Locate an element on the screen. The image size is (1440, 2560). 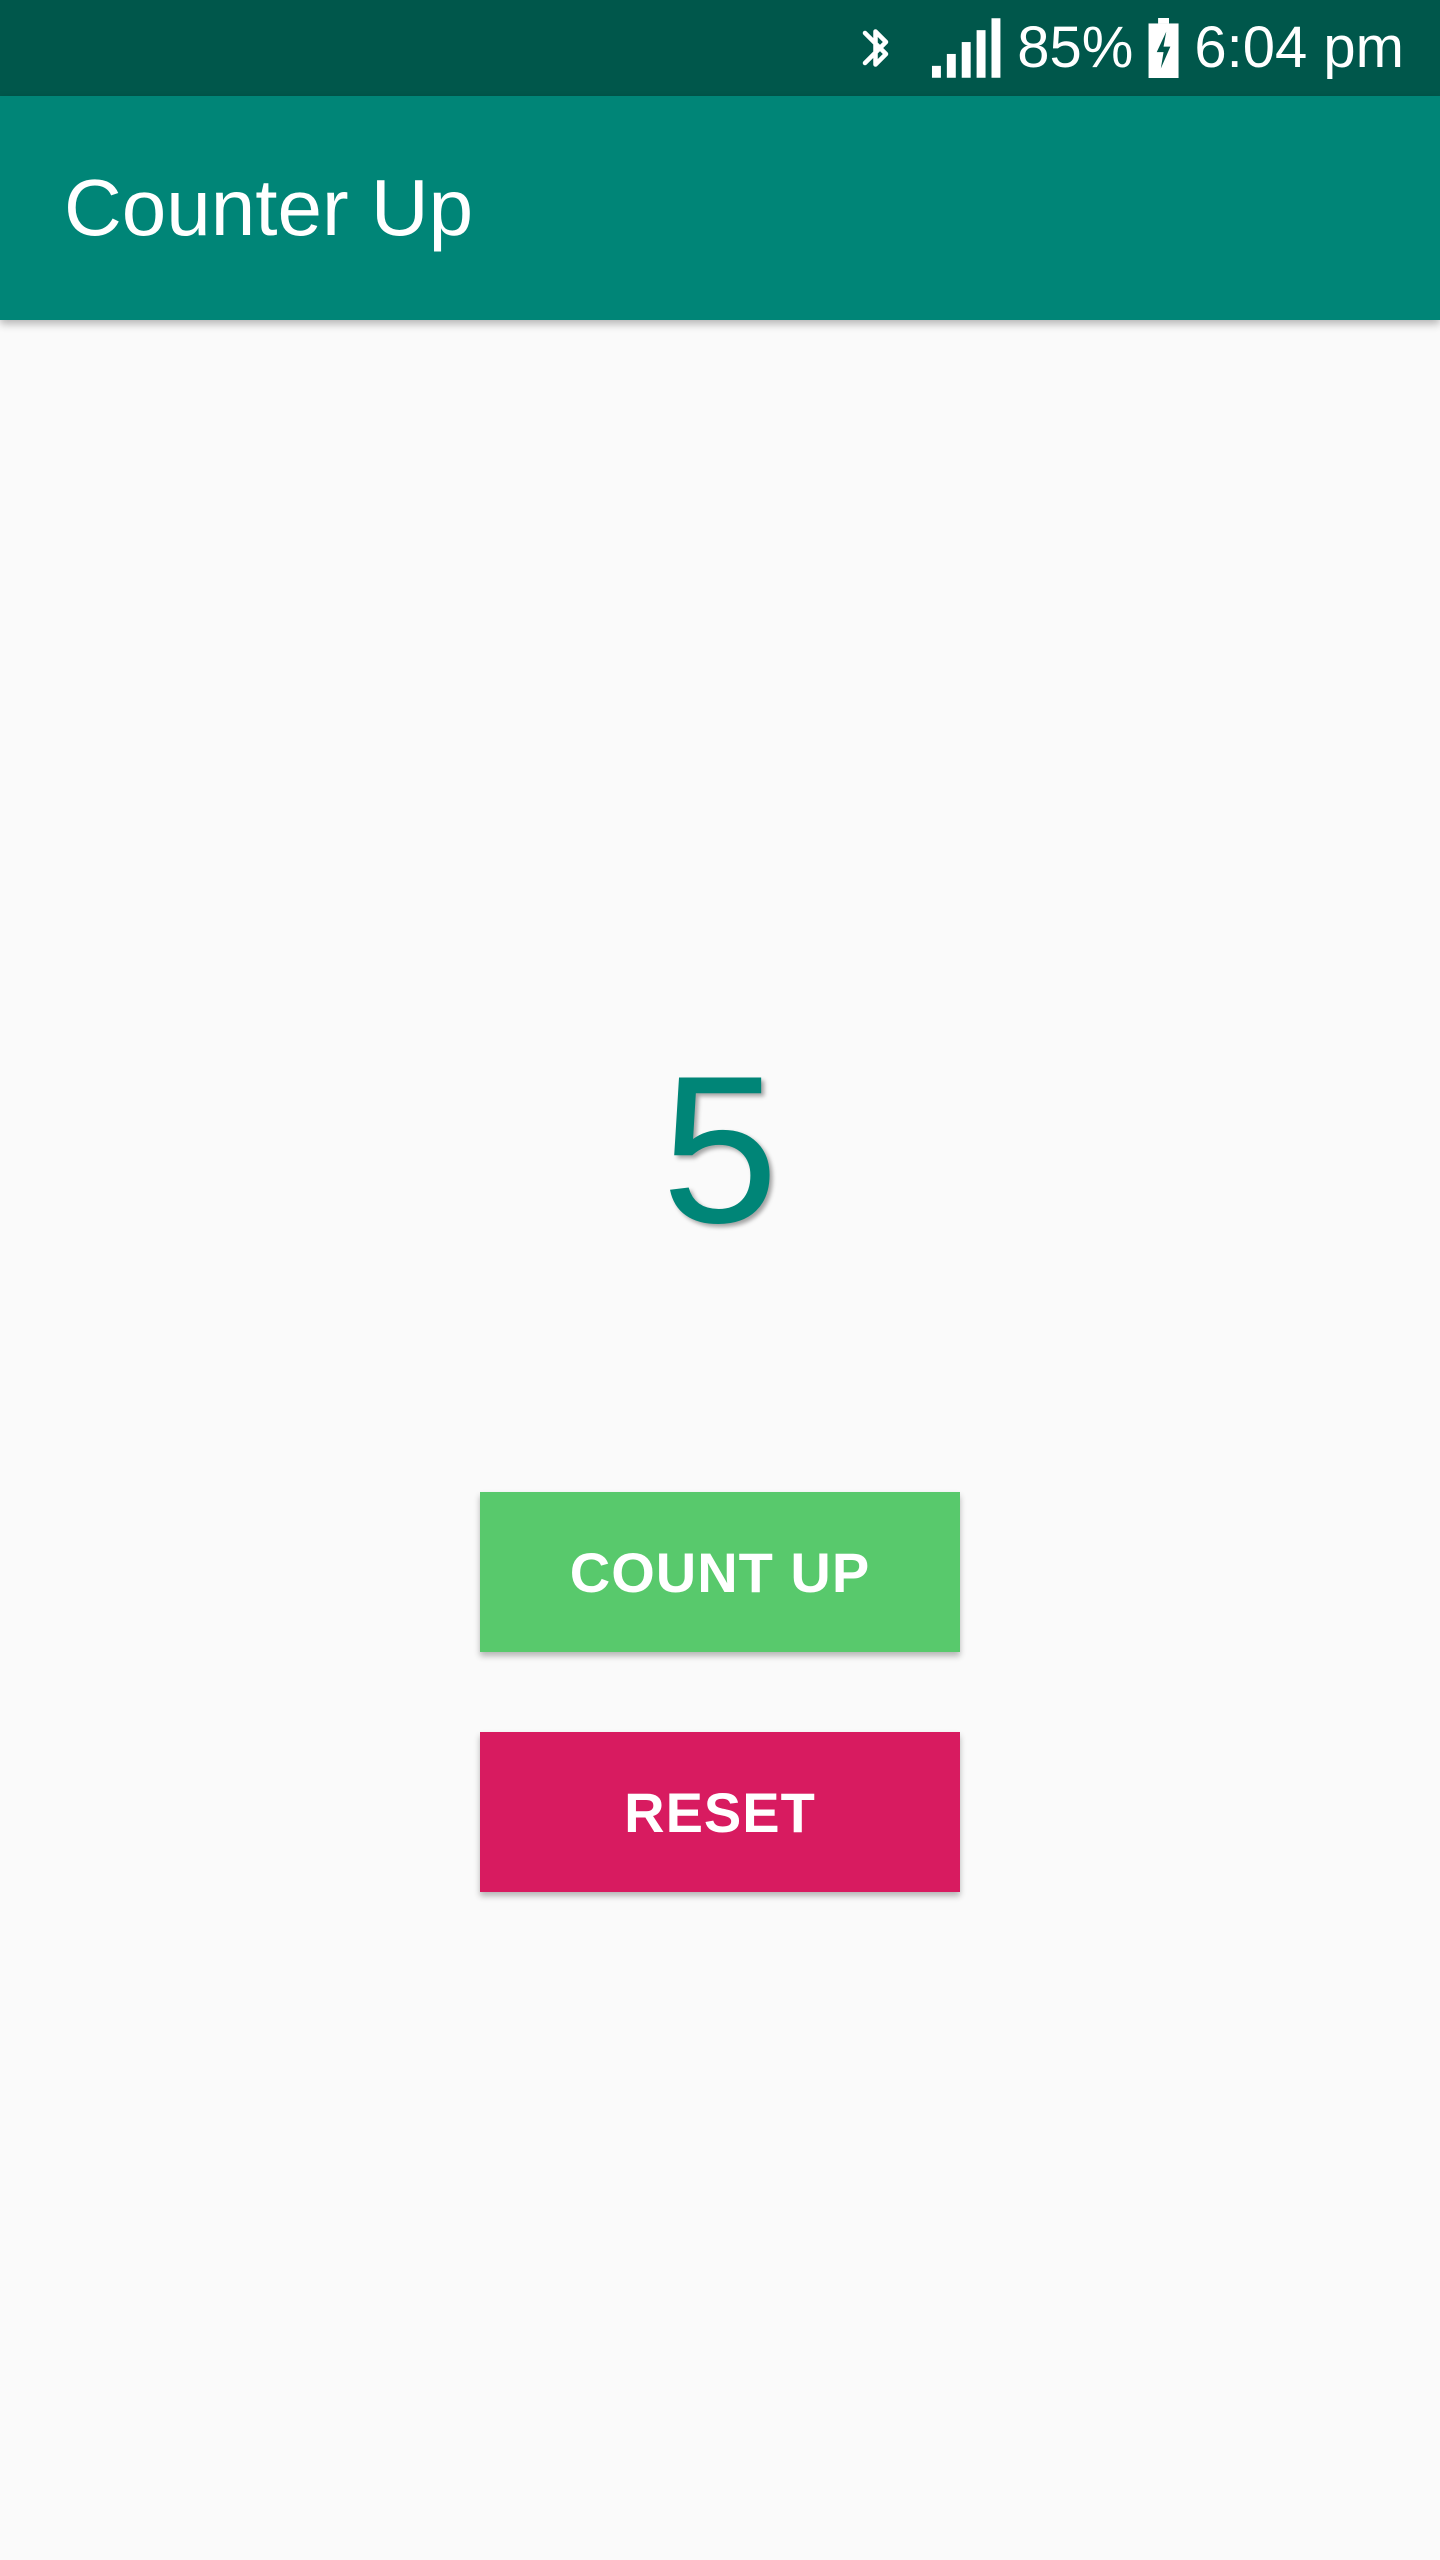
signal-icon is located at coordinates (966, 48).